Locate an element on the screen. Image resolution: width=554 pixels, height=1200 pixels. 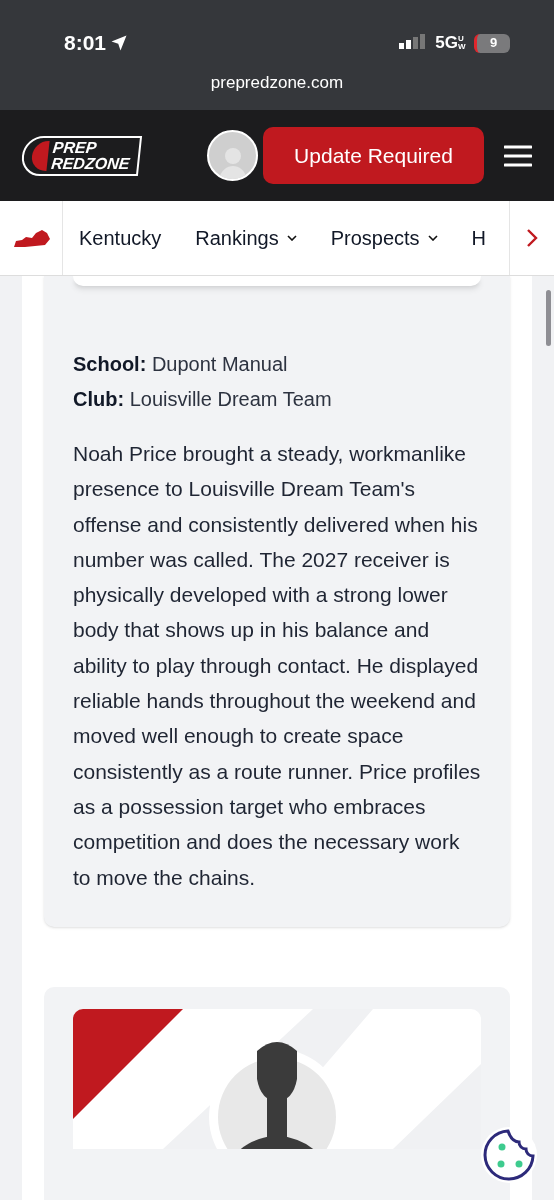
avatar-icon is located at coordinates (232, 155).